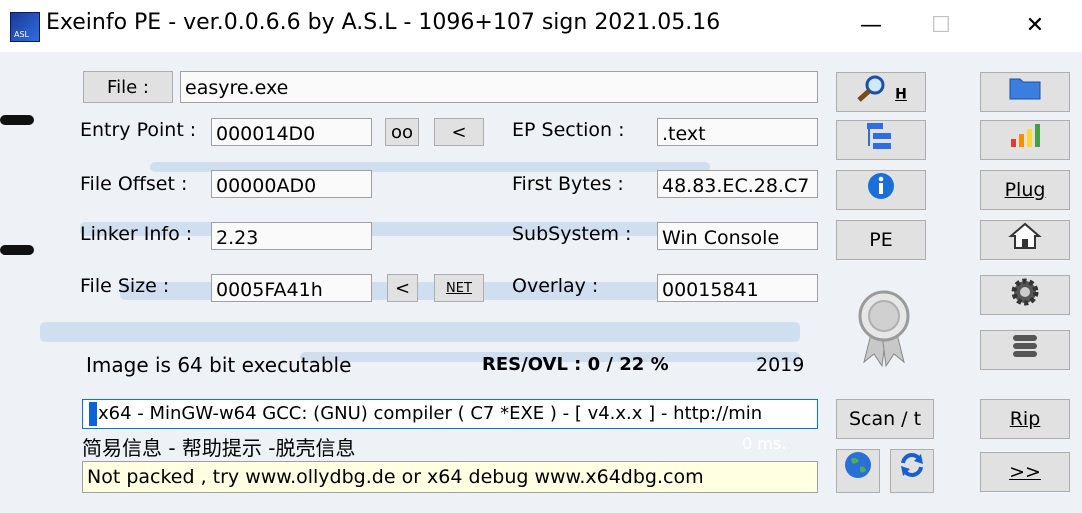 This screenshot has height=513, width=1082. I want to click on magnifier-icon, so click(872, 94).